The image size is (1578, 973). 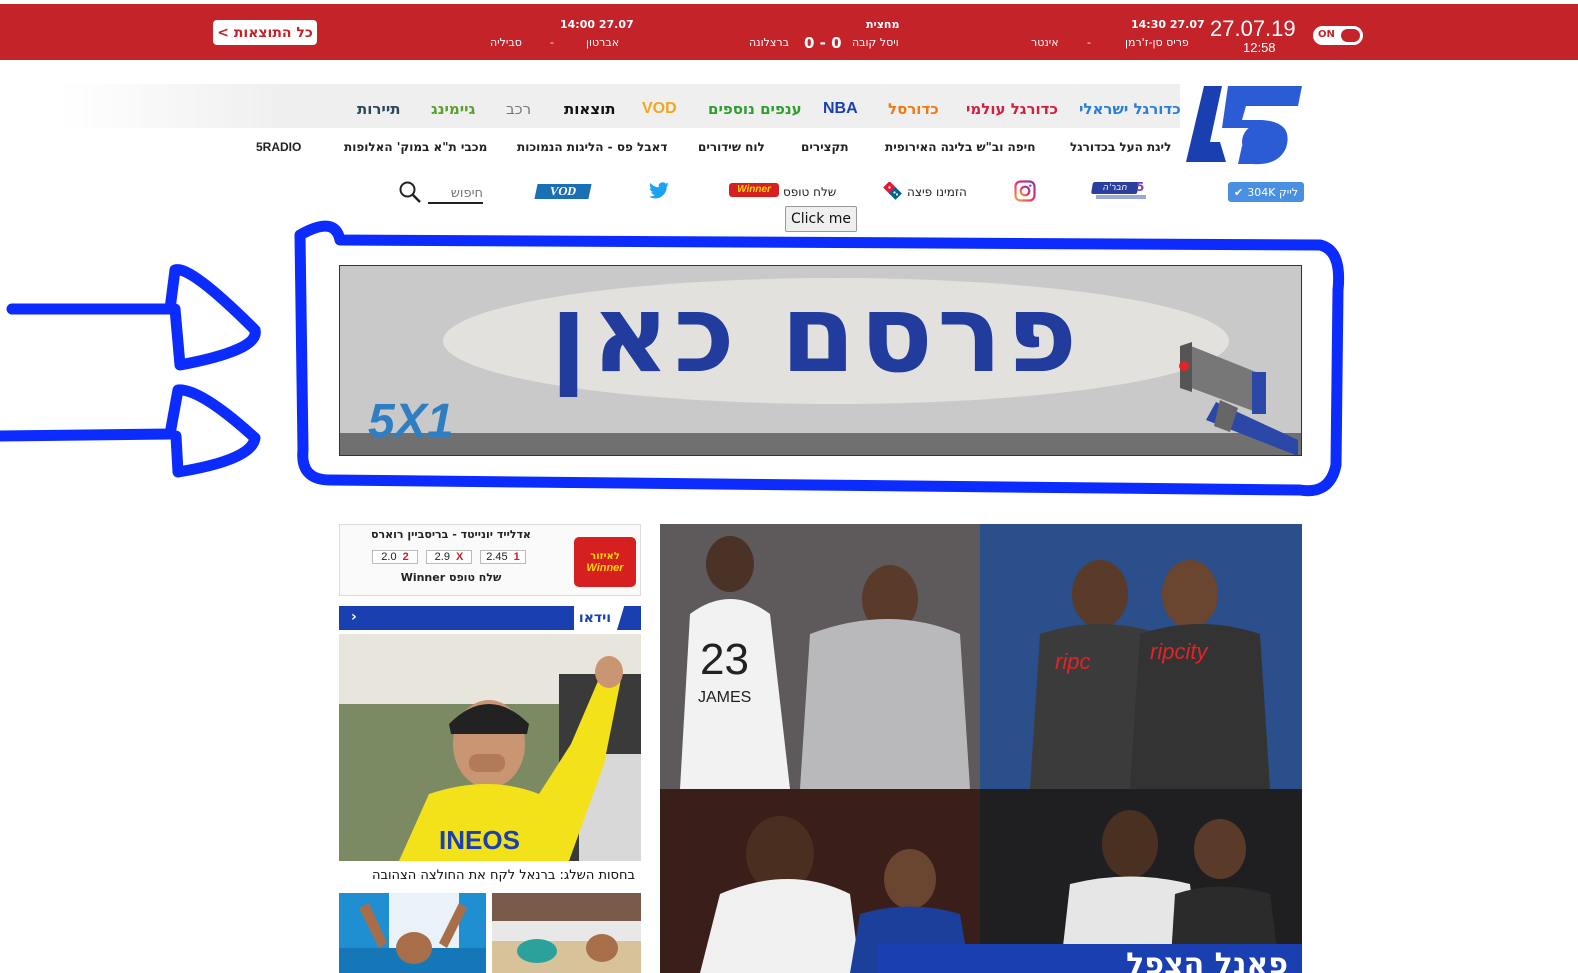 I want to click on ad-brand-logo: 5X1, so click(x=411, y=421).